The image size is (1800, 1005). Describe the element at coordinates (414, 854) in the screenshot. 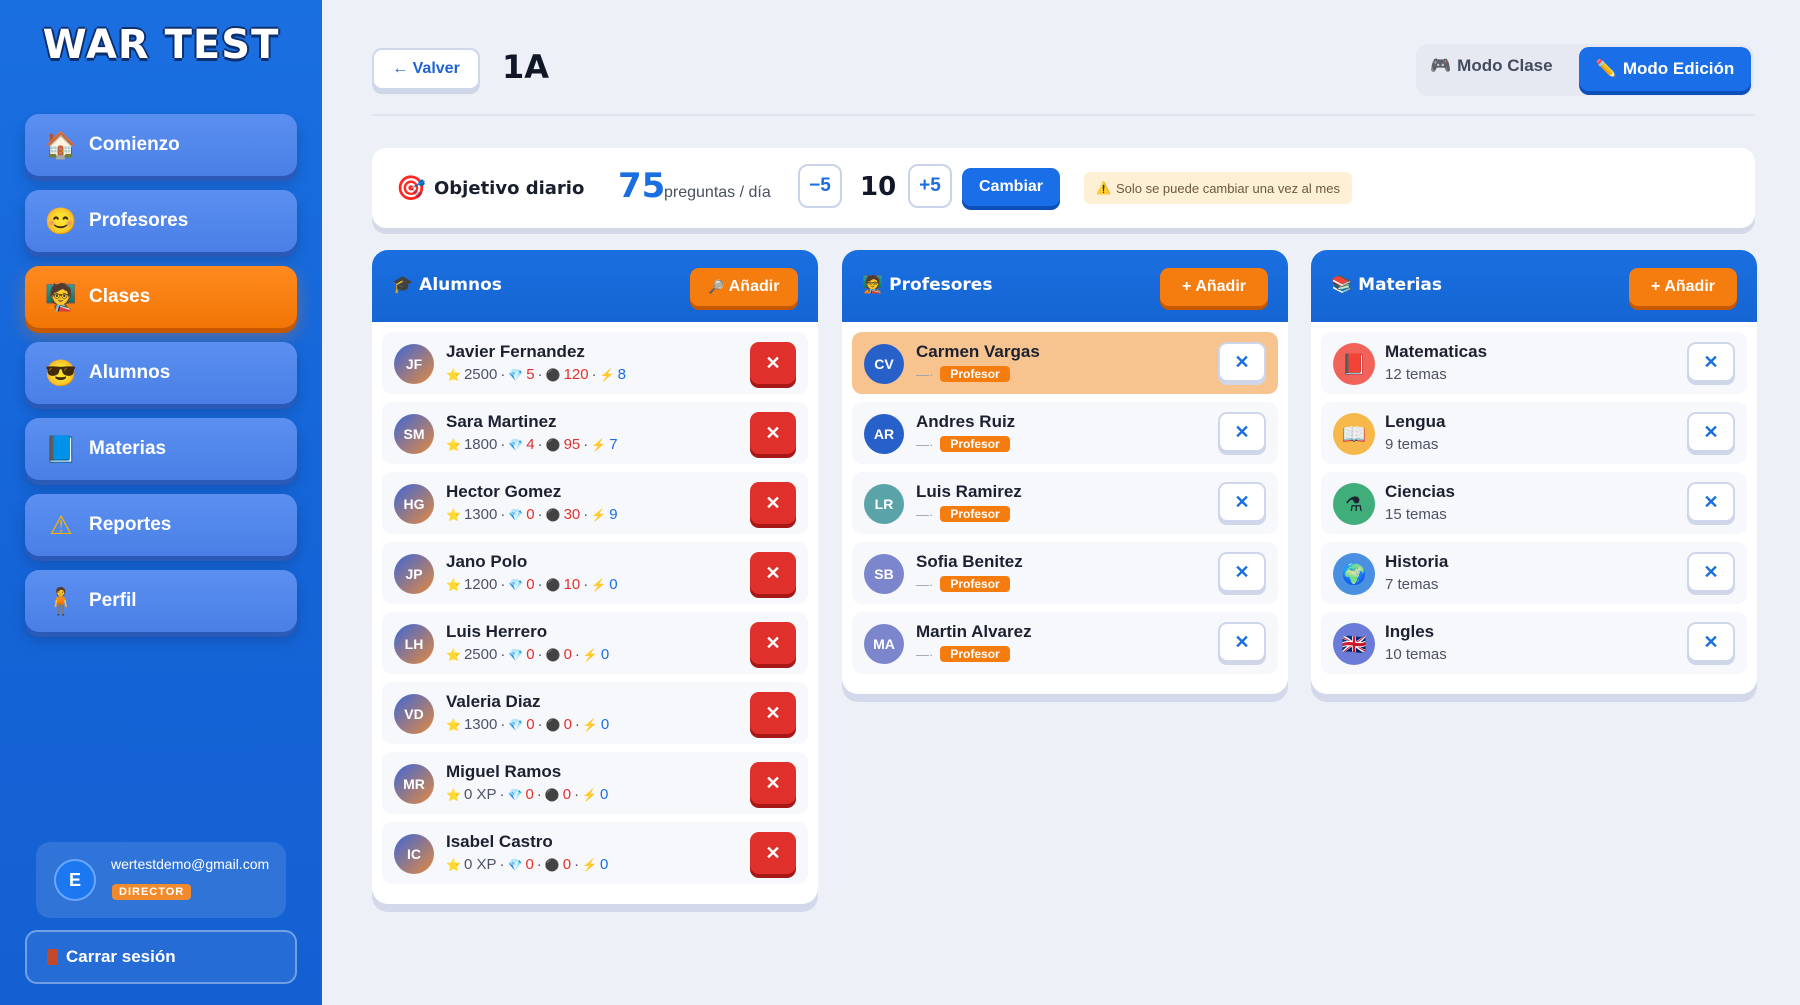

I see `avatar: IC` at that location.